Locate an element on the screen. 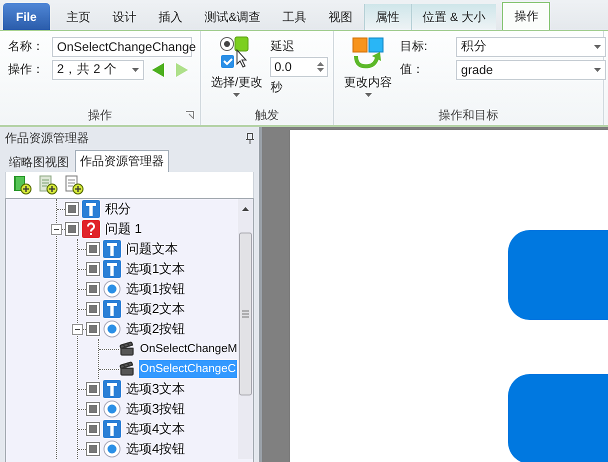  scrollbar is located at coordinates (245, 329).